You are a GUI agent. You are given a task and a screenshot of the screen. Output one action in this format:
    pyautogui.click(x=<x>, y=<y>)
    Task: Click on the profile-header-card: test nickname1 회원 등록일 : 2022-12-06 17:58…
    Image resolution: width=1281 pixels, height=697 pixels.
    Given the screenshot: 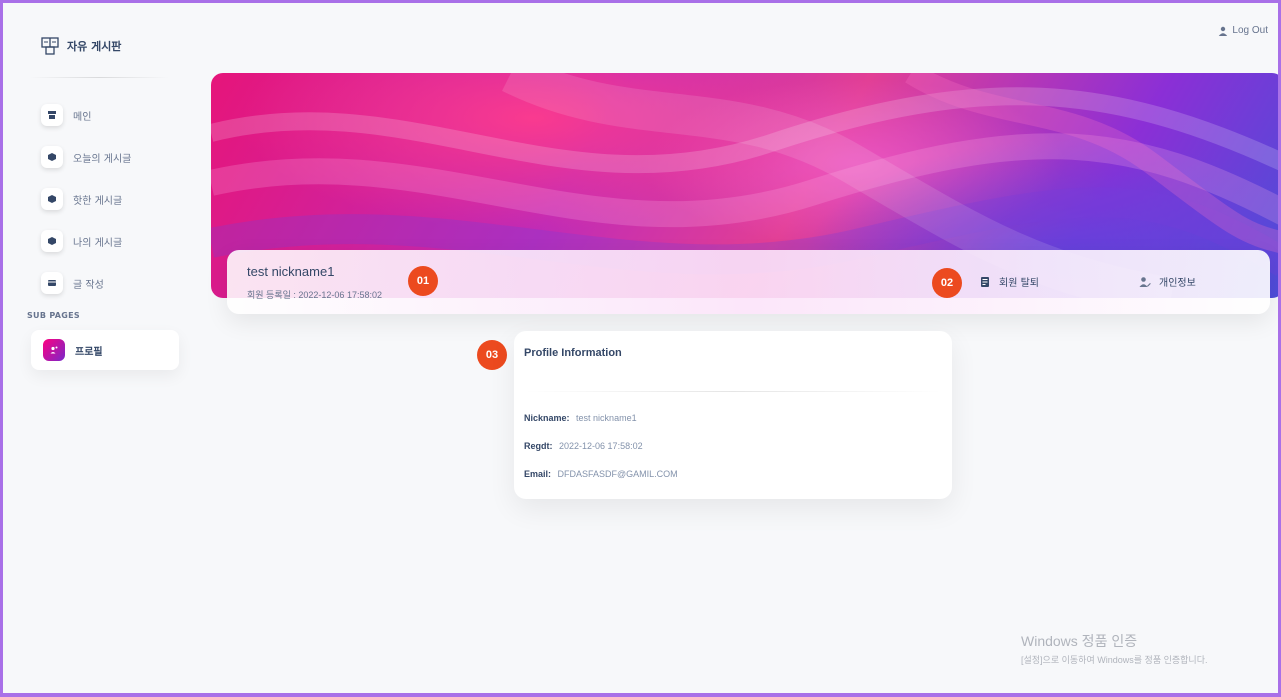 What is the action you would take?
    pyautogui.click(x=748, y=282)
    